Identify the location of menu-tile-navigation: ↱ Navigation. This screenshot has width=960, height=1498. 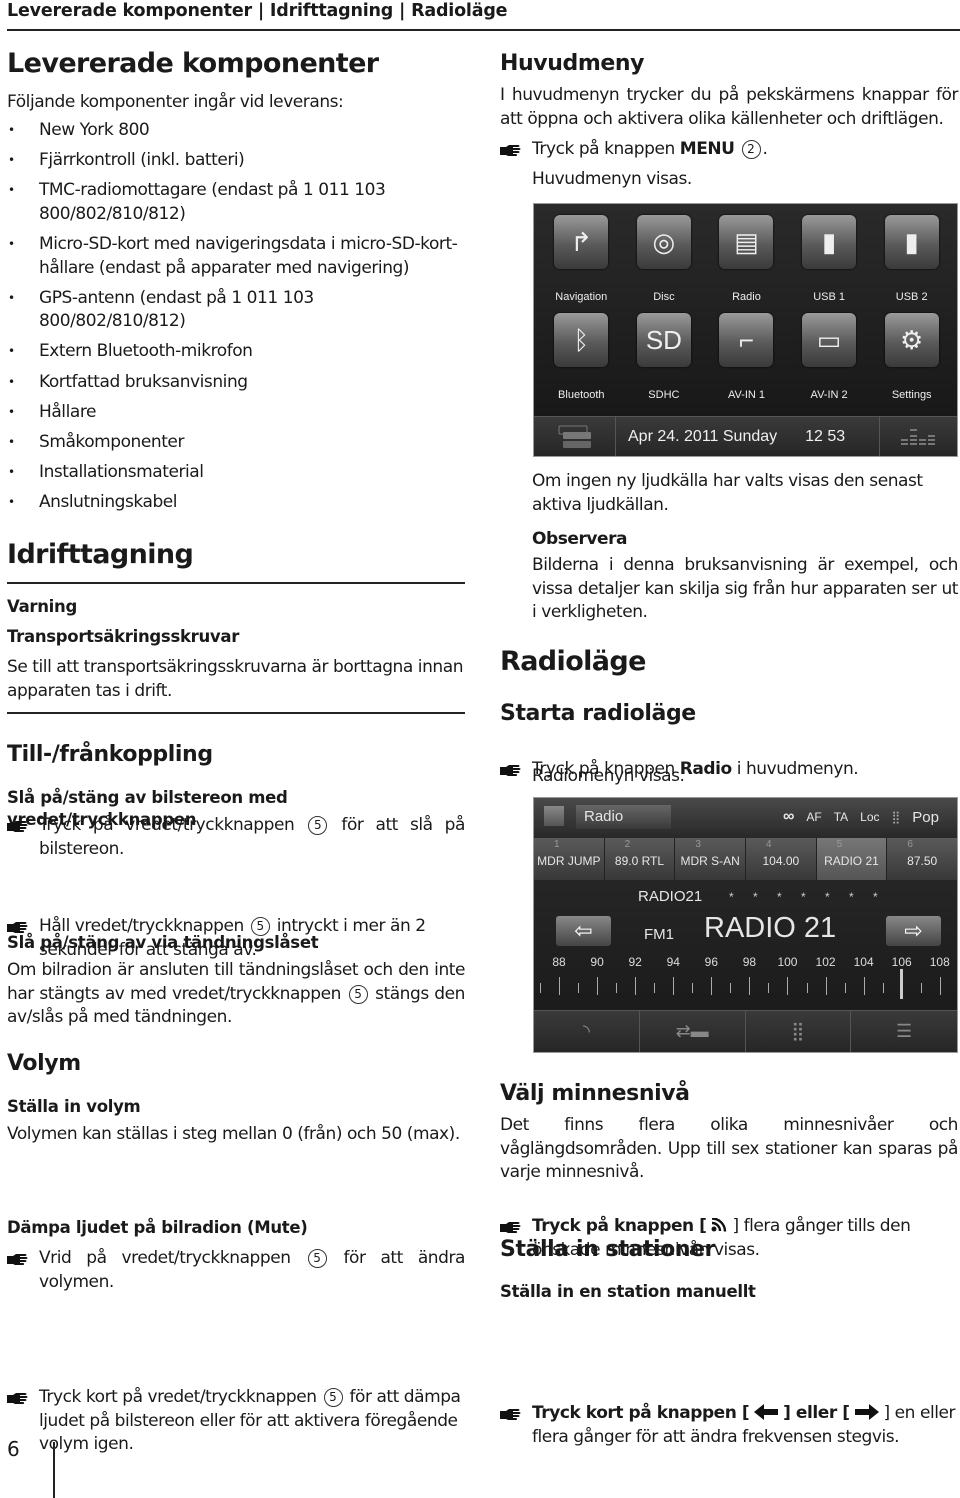
(581, 258).